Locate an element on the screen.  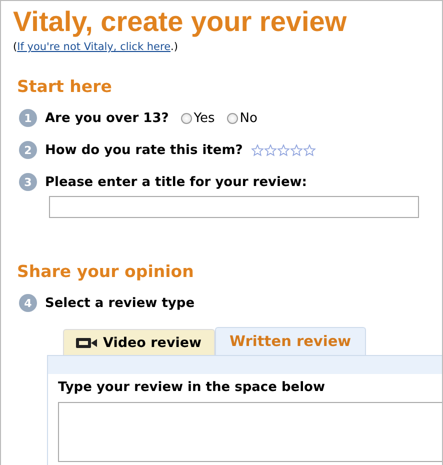
step-number: 2 is located at coordinates (28, 150).